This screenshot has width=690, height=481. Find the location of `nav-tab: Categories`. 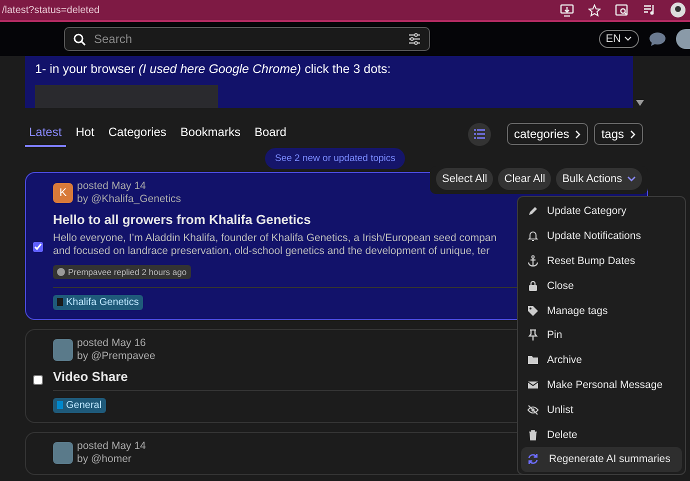

nav-tab: Categories is located at coordinates (137, 134).